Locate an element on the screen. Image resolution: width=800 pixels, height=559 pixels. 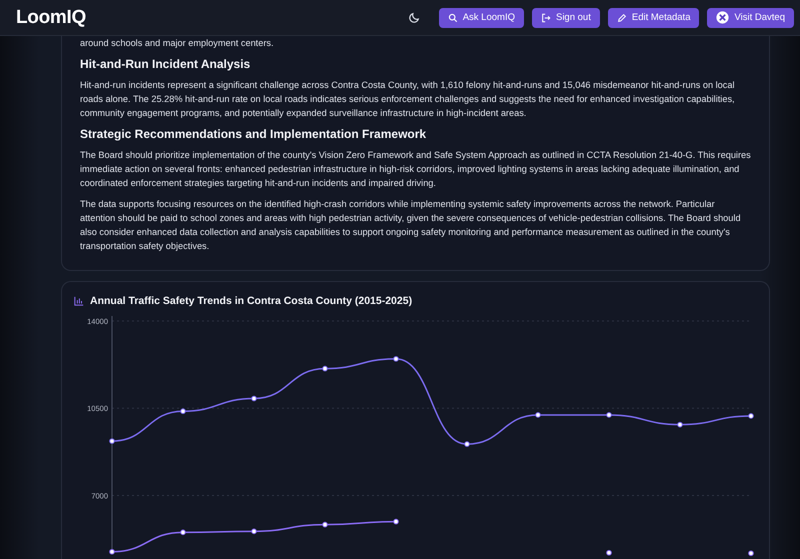
paragraph: Hit-and-run incidents represent a significant challenge across Contra Costa County, with 1,610 felony hit-and-runs and 15,046 misdemeanor hit-and-runs on local roads alone. The 25.28% hit-and-run rate on local roads indicates serious enforcement challenges and suggests the need for enhanced investigation capabilities, community engagement programs, and potentially expanded surveillance infrastructure in high-incident areas. is located at coordinates (408, 99).